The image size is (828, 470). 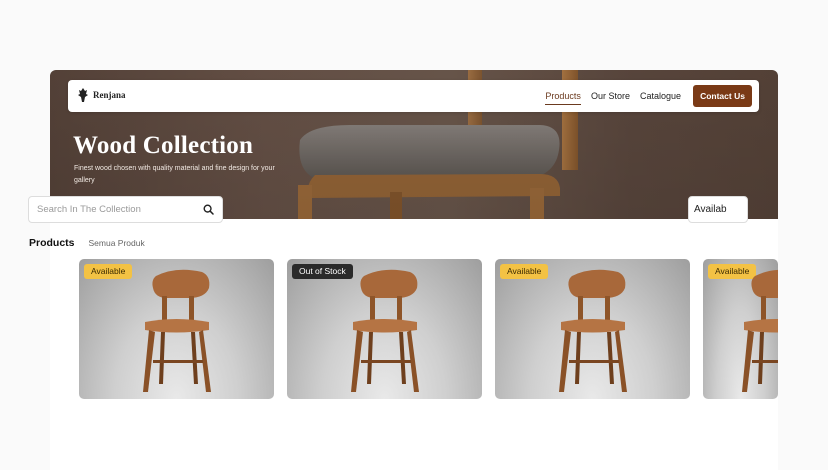 I want to click on nav-item-catalogue: Catalogue, so click(x=660, y=96).